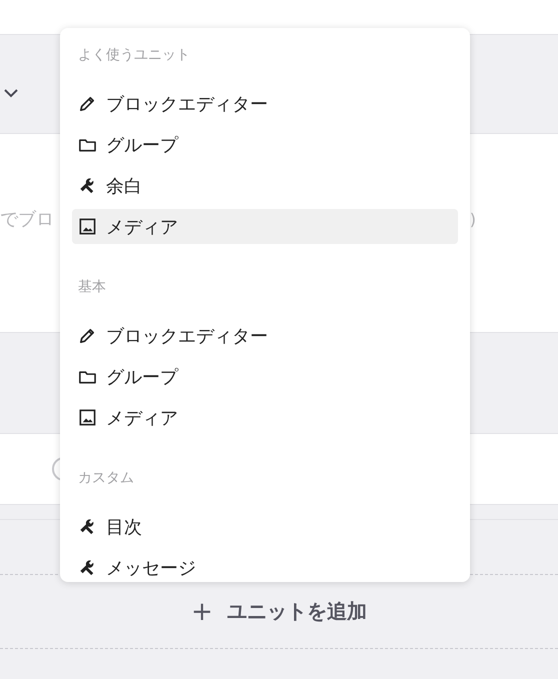  Describe the element at coordinates (106, 478) in the screenshot. I see `section-heading: カスタム` at that location.